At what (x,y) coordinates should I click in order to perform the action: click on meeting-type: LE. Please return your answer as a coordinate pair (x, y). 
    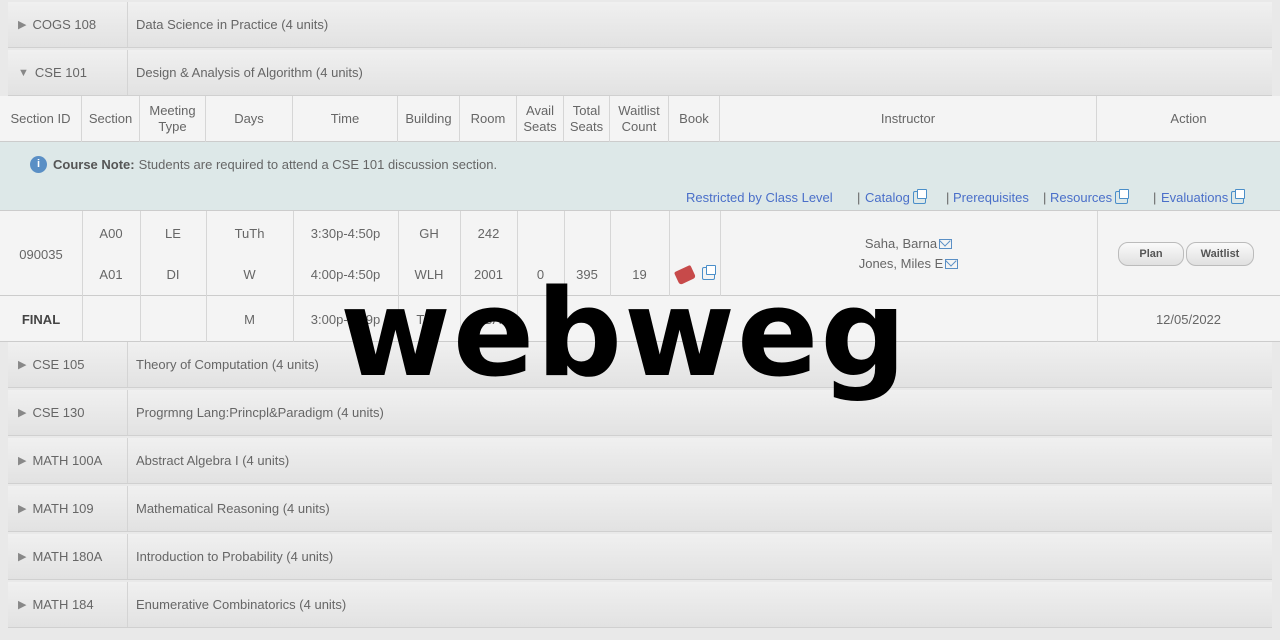
    Looking at the image, I should click on (173, 233).